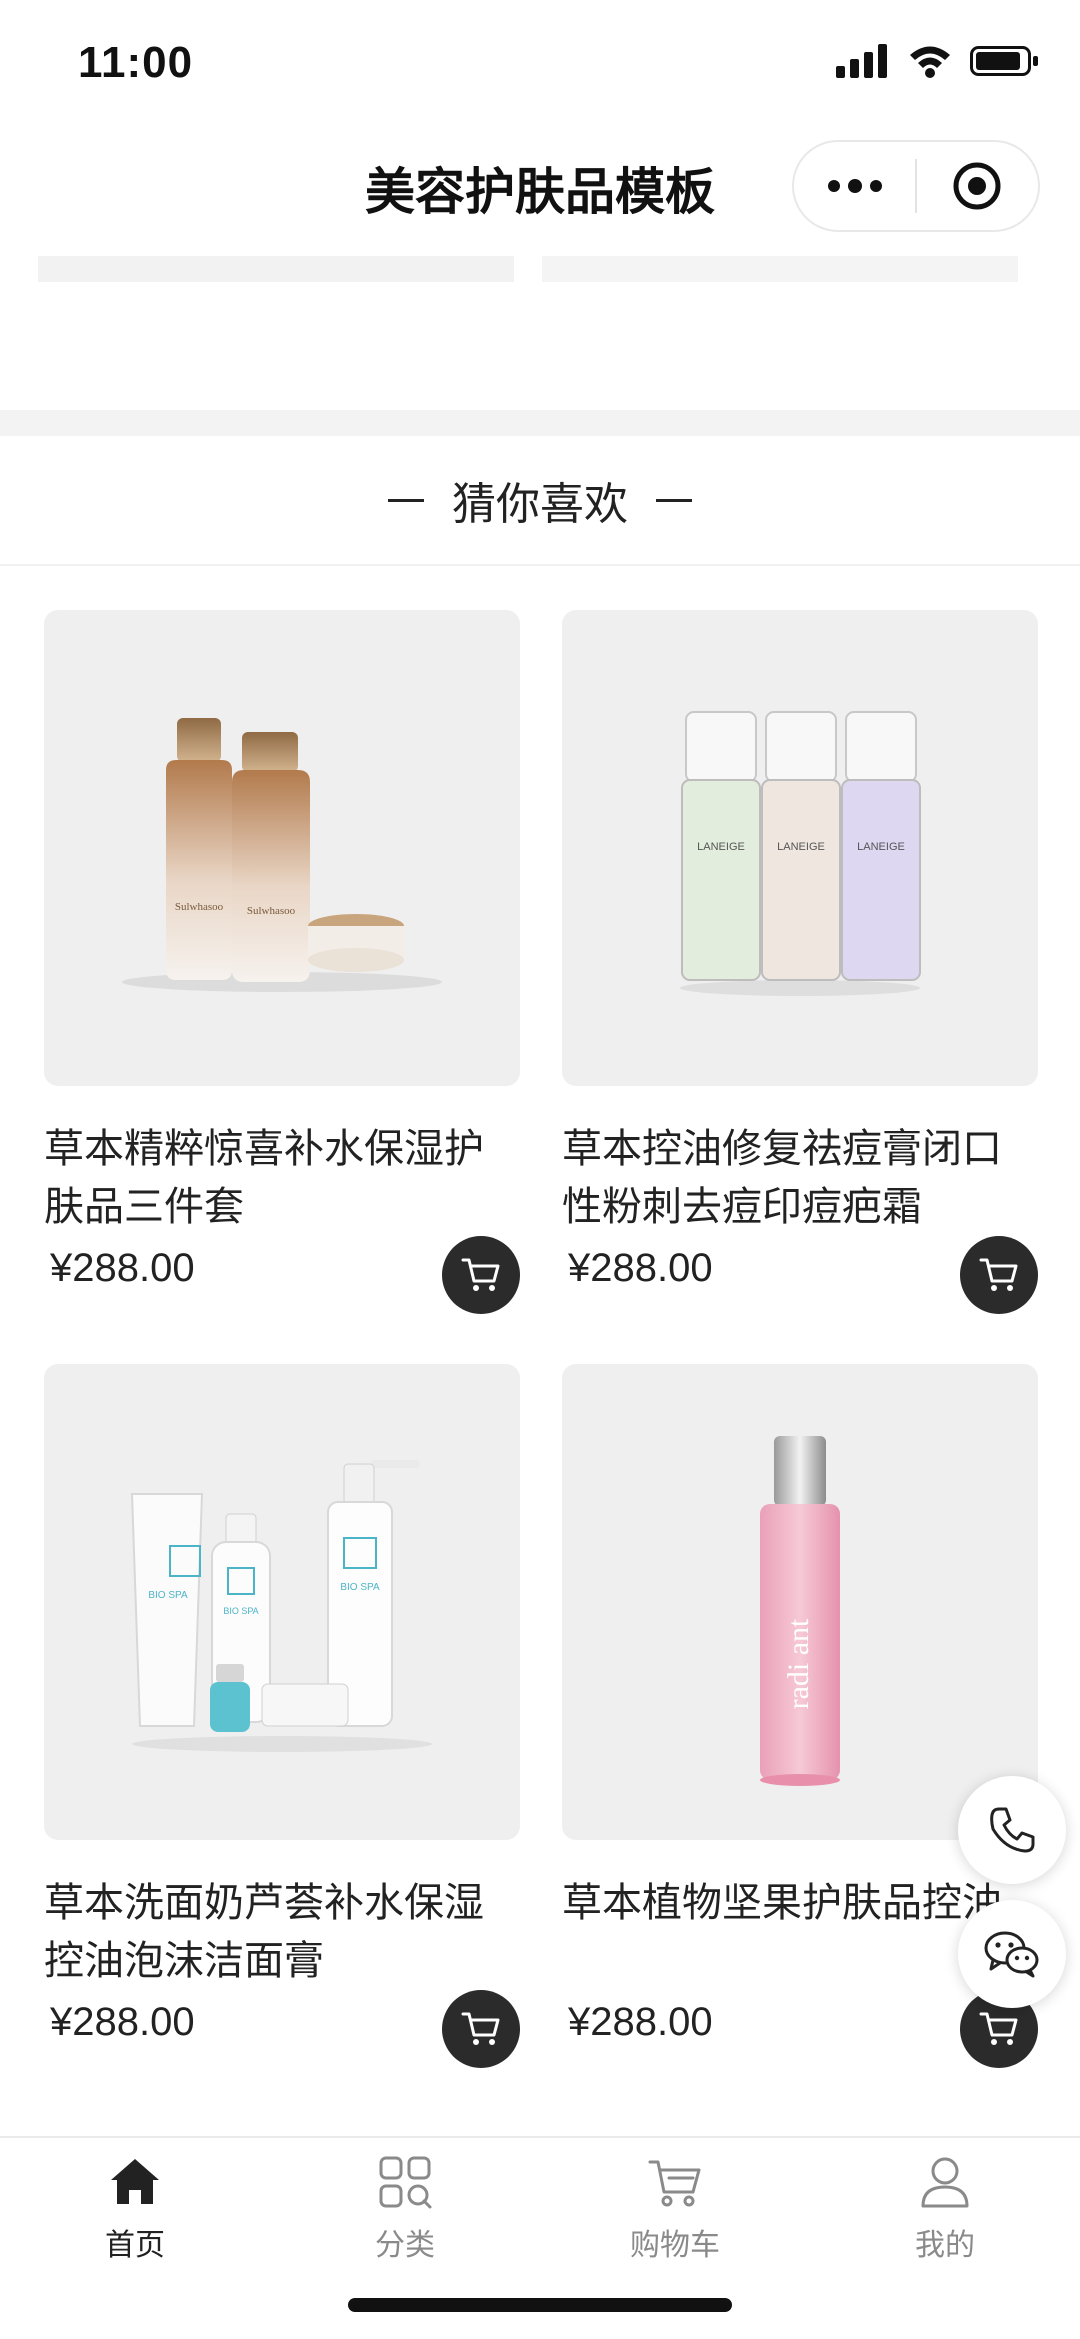 The image size is (1080, 2339). What do you see at coordinates (798, 1663) in the screenshot?
I see `svg-text: radi ant` at bounding box center [798, 1663].